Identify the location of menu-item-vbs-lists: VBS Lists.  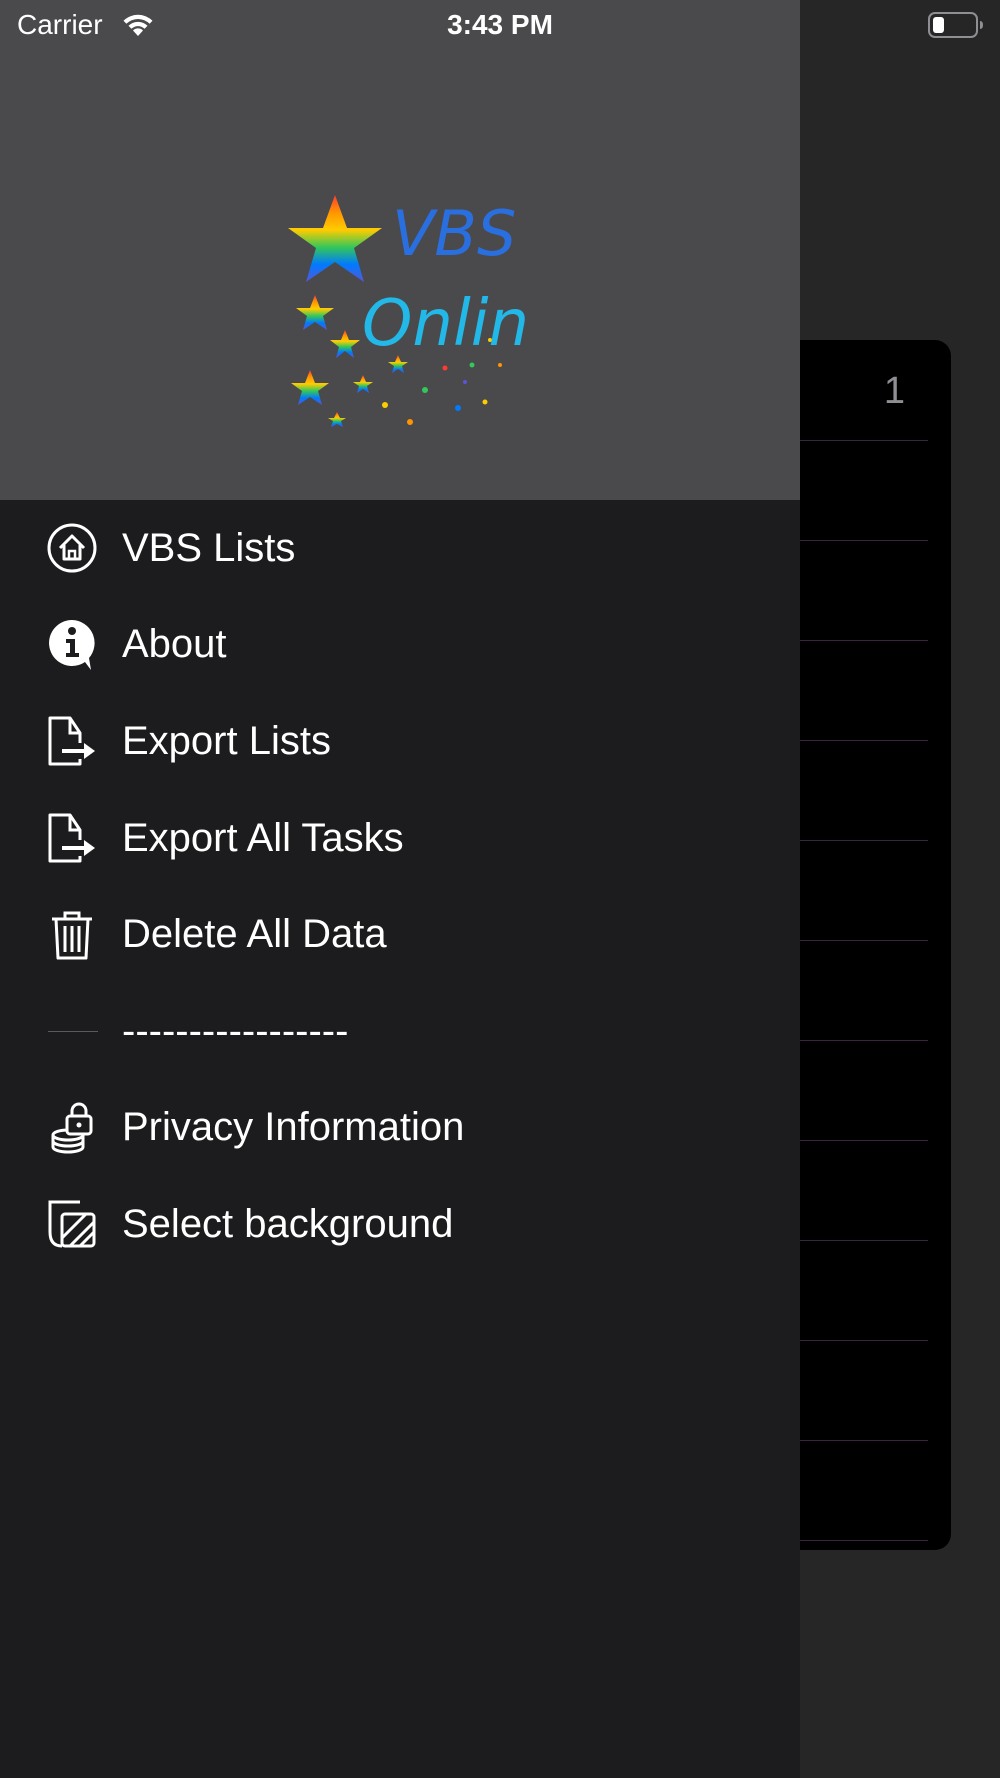
(400, 548).